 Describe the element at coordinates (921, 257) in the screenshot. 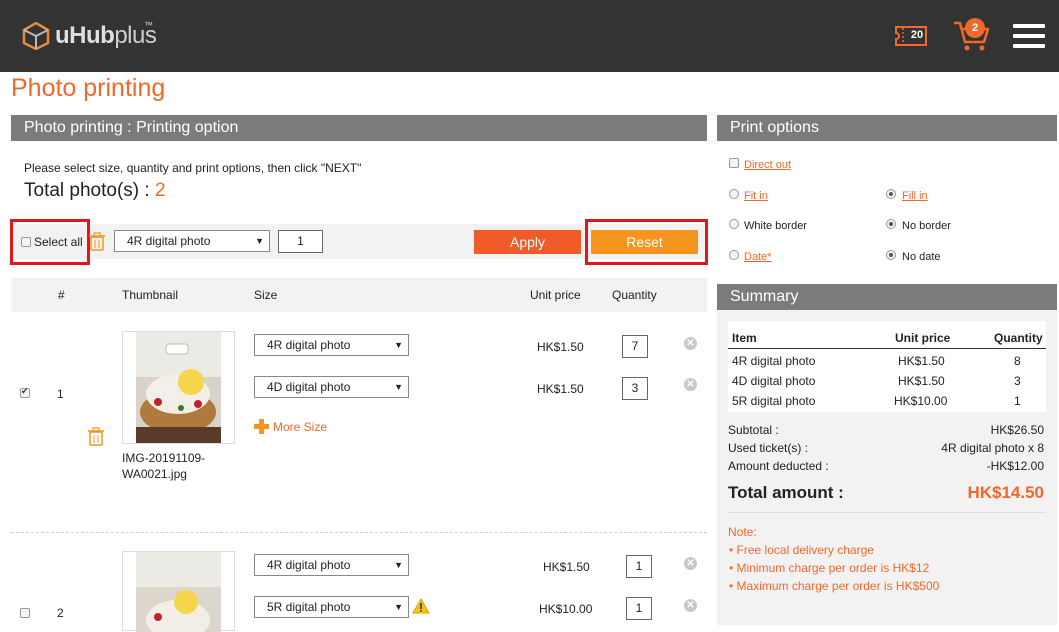

I see `no-date-label: No date` at that location.